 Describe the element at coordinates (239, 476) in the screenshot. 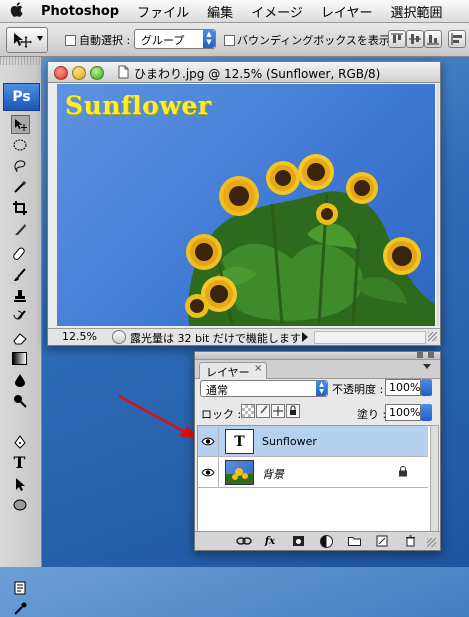

I see `sunflower-thumbnail-icon` at that location.